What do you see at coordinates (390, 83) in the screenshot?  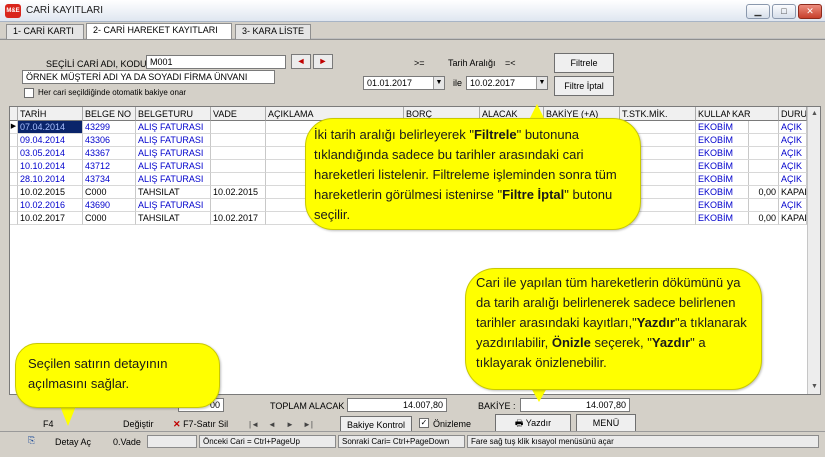 I see `date-from-value: 01.01.2017` at bounding box center [390, 83].